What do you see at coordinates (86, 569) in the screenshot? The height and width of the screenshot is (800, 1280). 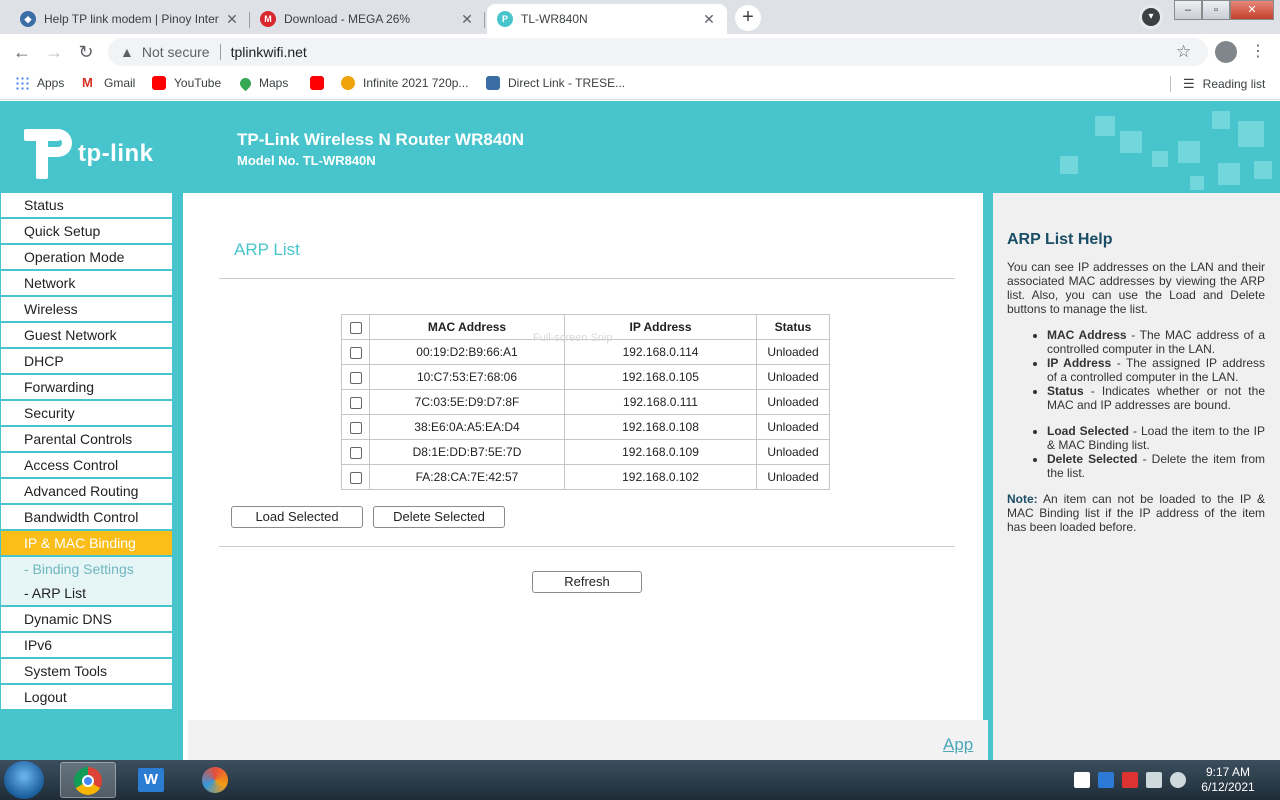 I see `sidebar-subitem-binding-settings: - Binding Settings` at bounding box center [86, 569].